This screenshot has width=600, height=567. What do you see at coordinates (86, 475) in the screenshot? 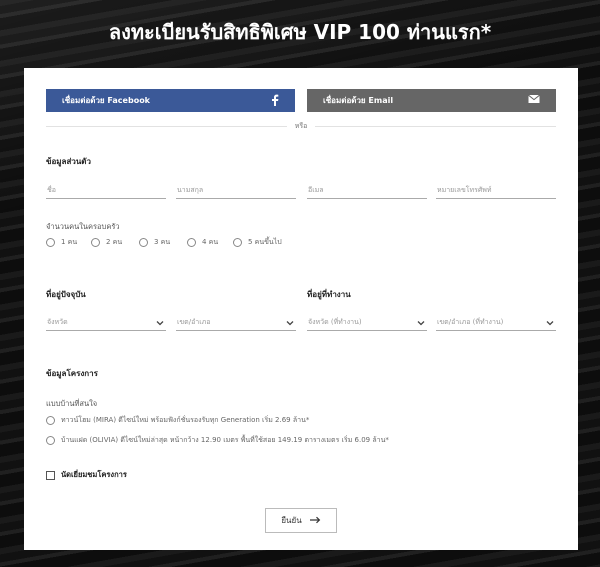
I see `appointment-checkbox: นัดเยี่ยมชมโครงการ` at bounding box center [86, 475].